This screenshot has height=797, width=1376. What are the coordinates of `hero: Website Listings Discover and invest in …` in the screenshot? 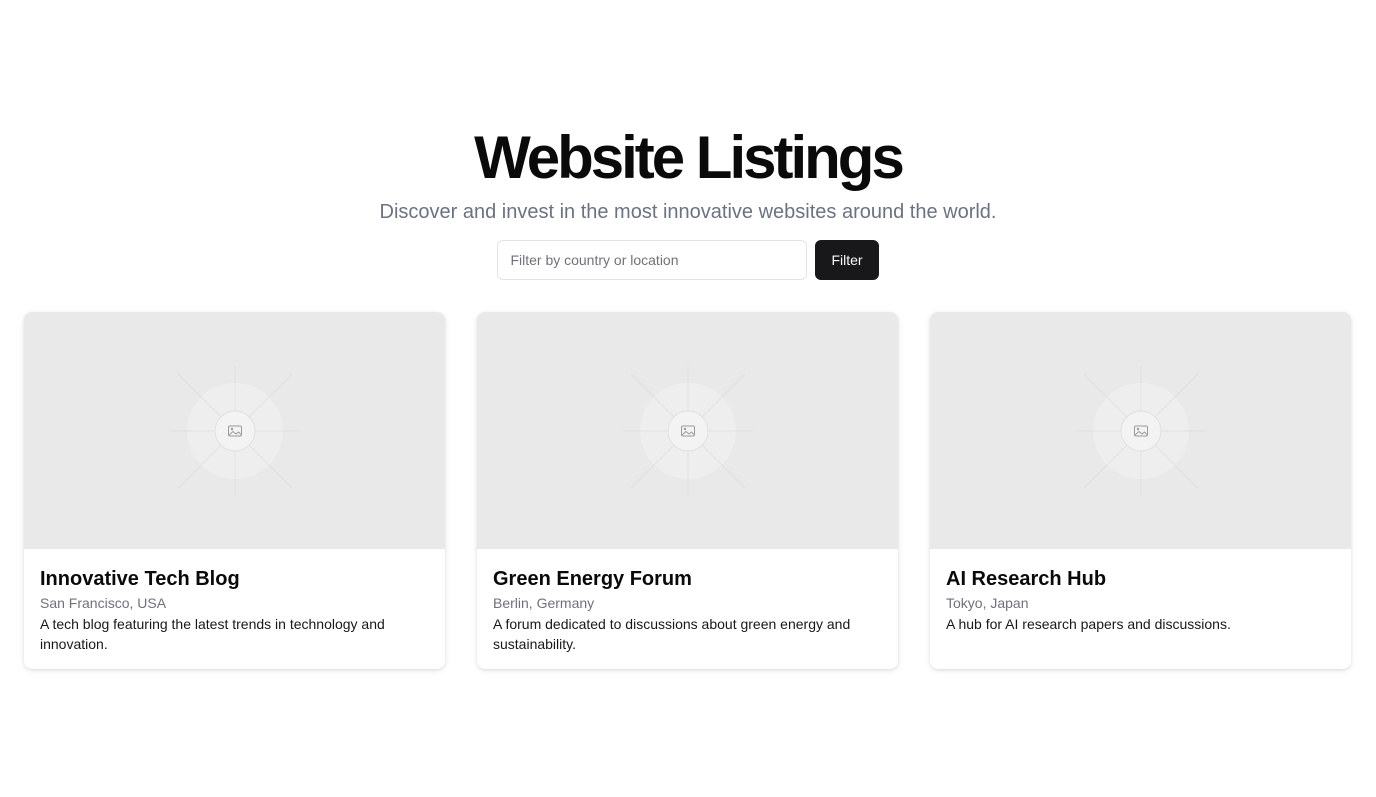 It's located at (688, 174).